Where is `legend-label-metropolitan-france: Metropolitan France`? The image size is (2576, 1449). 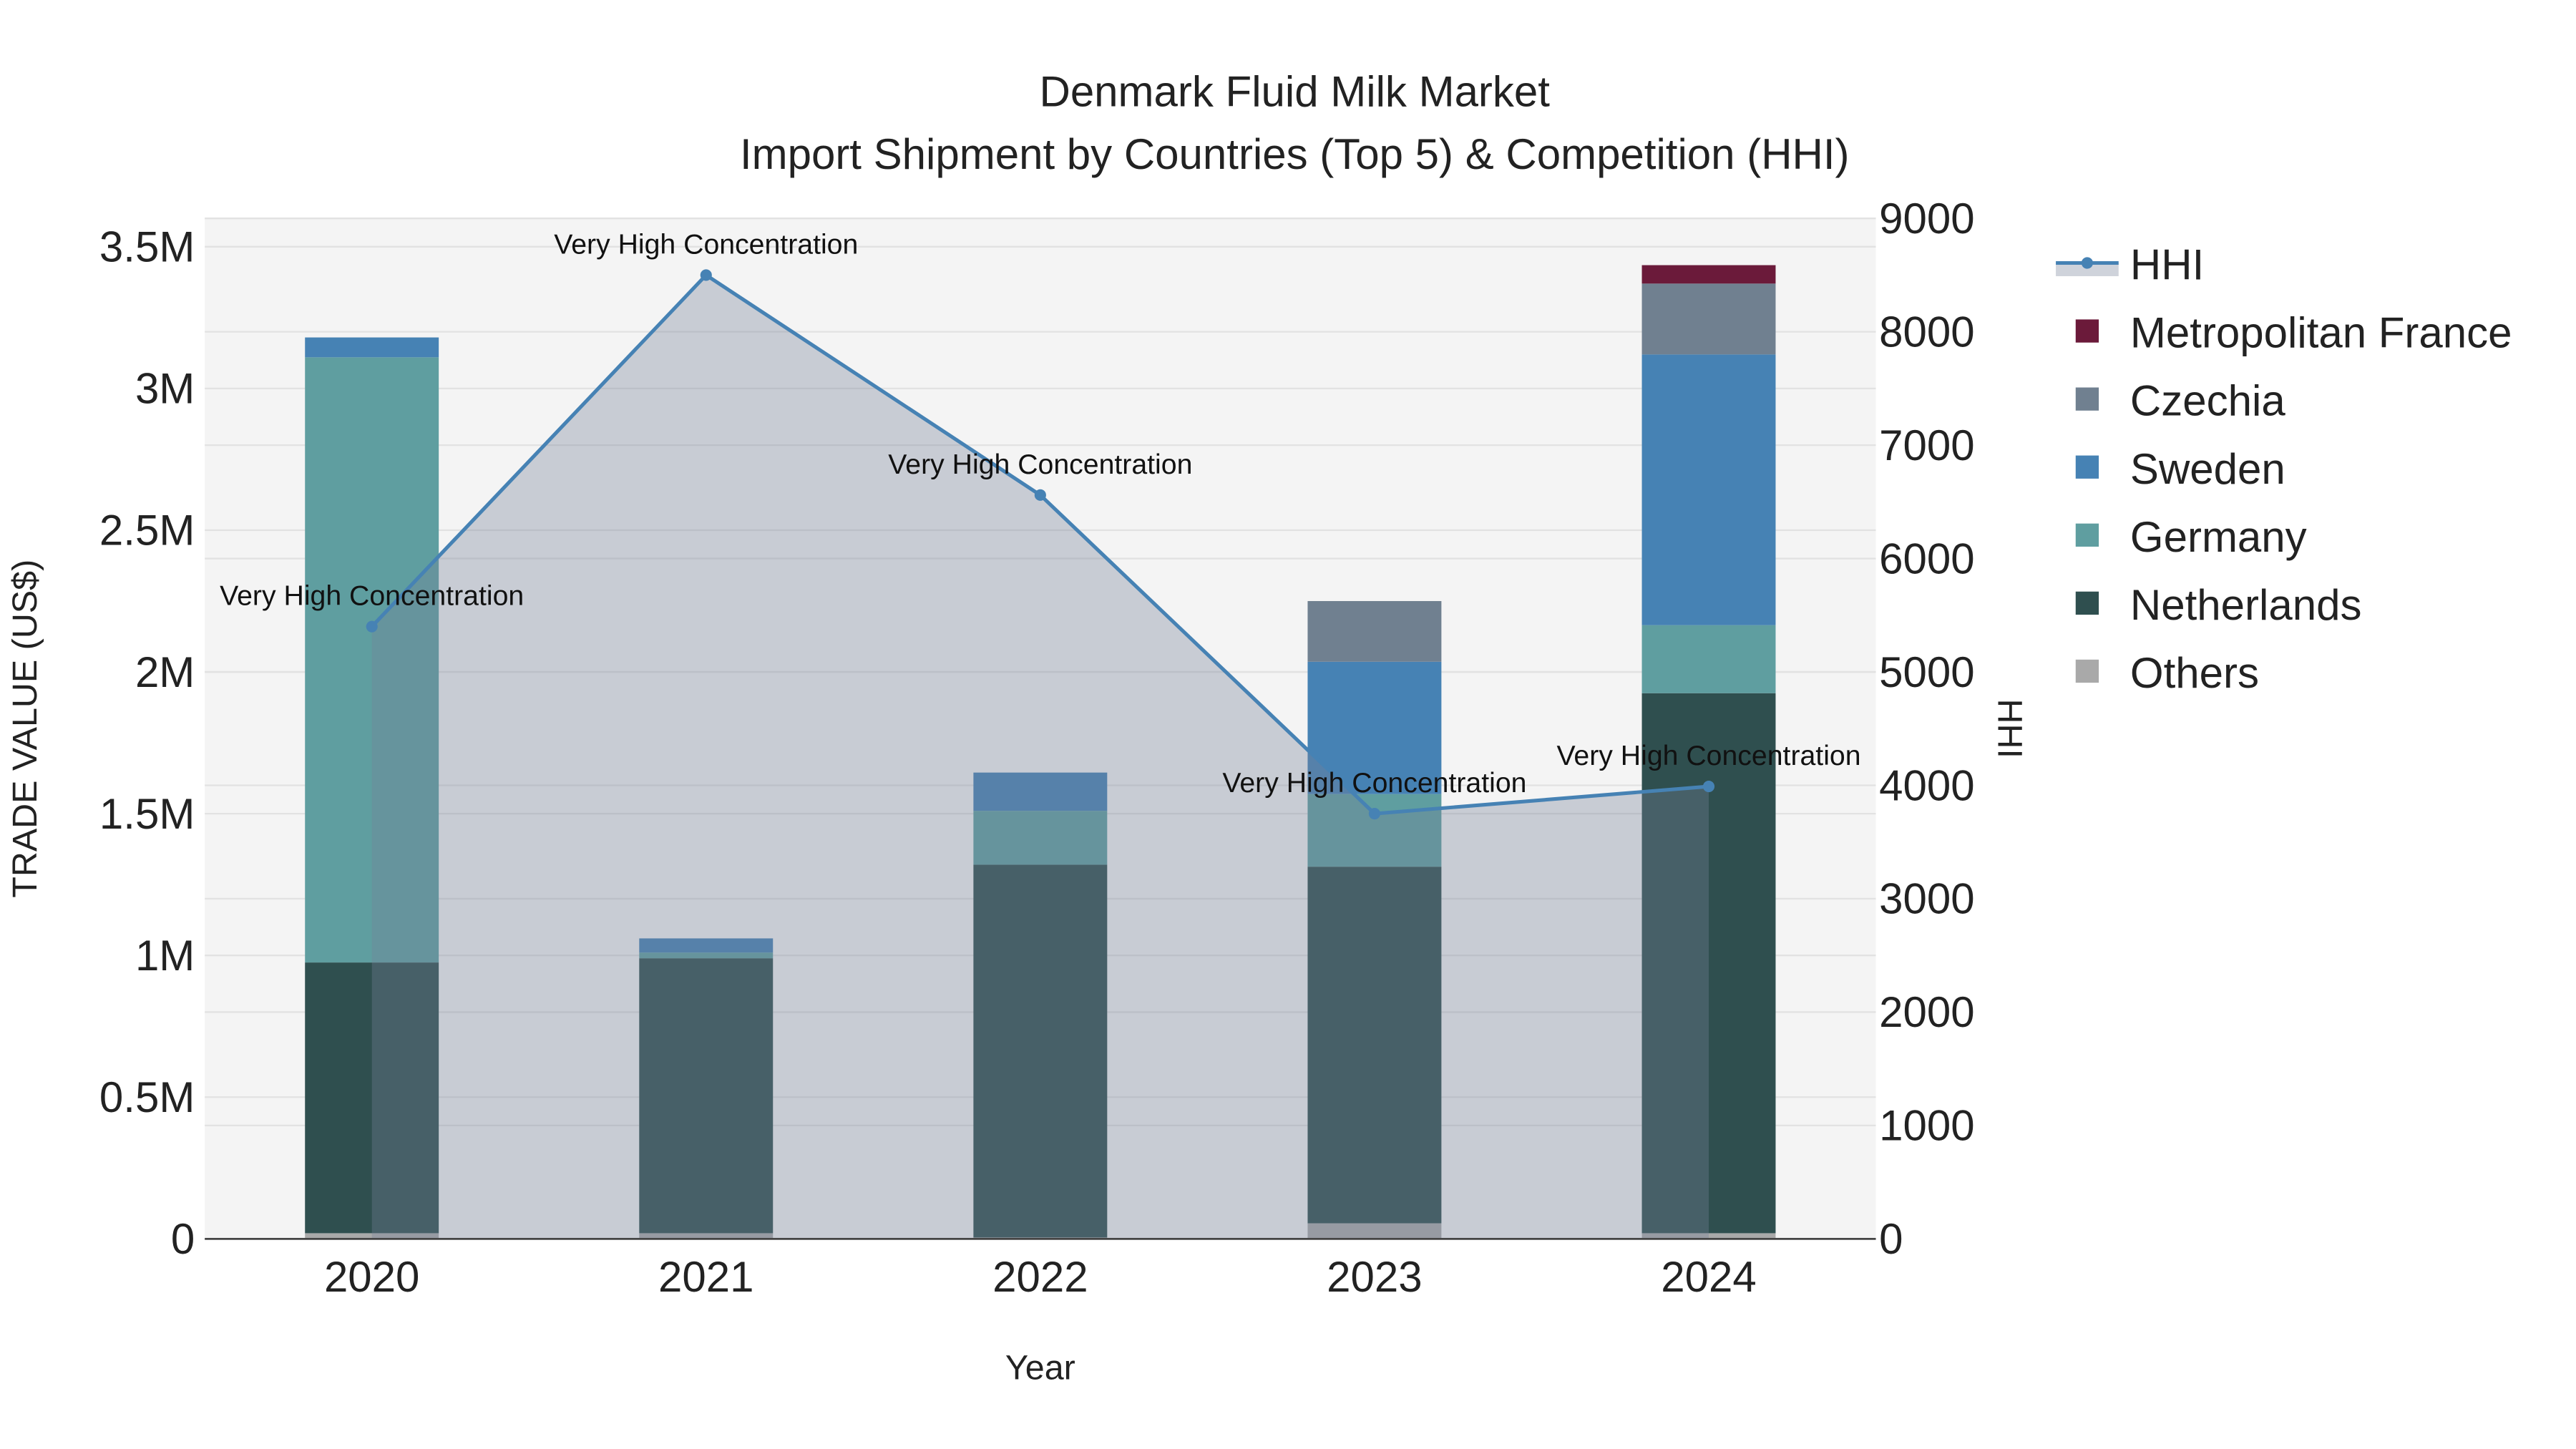 legend-label-metropolitan-france: Metropolitan France is located at coordinates (2321, 333).